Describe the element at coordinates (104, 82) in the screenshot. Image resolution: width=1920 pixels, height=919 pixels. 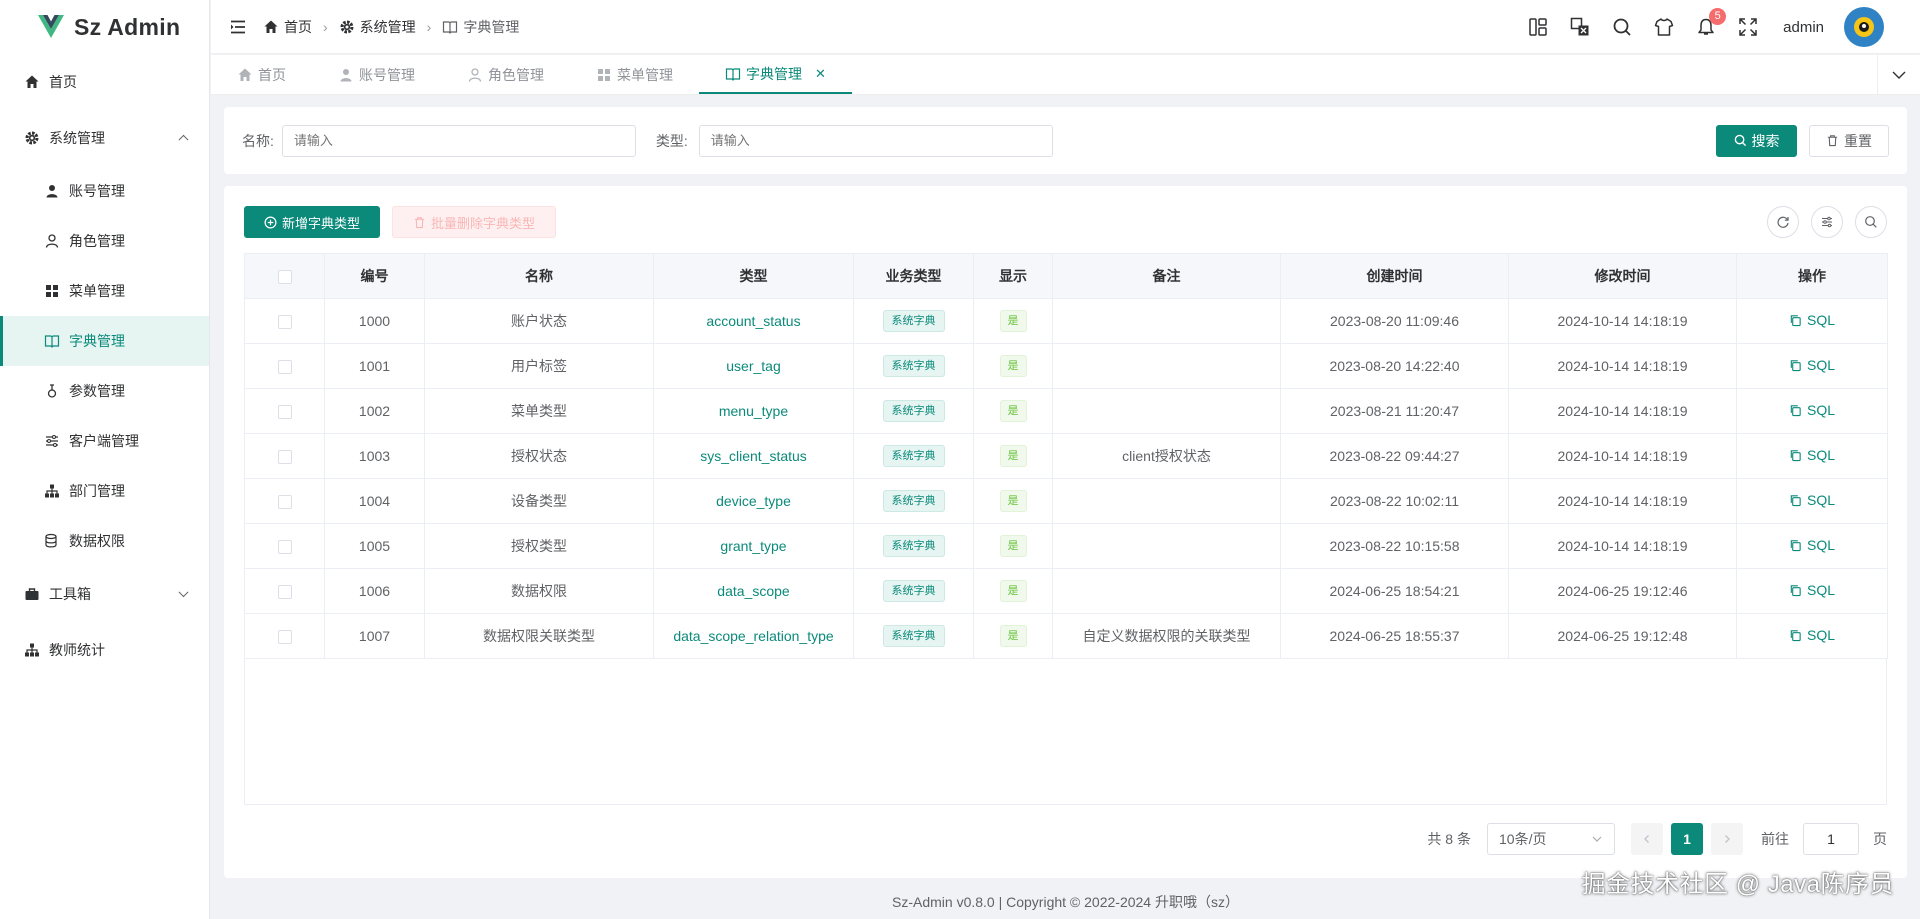
I see `sidebar-item-home: 首页` at that location.